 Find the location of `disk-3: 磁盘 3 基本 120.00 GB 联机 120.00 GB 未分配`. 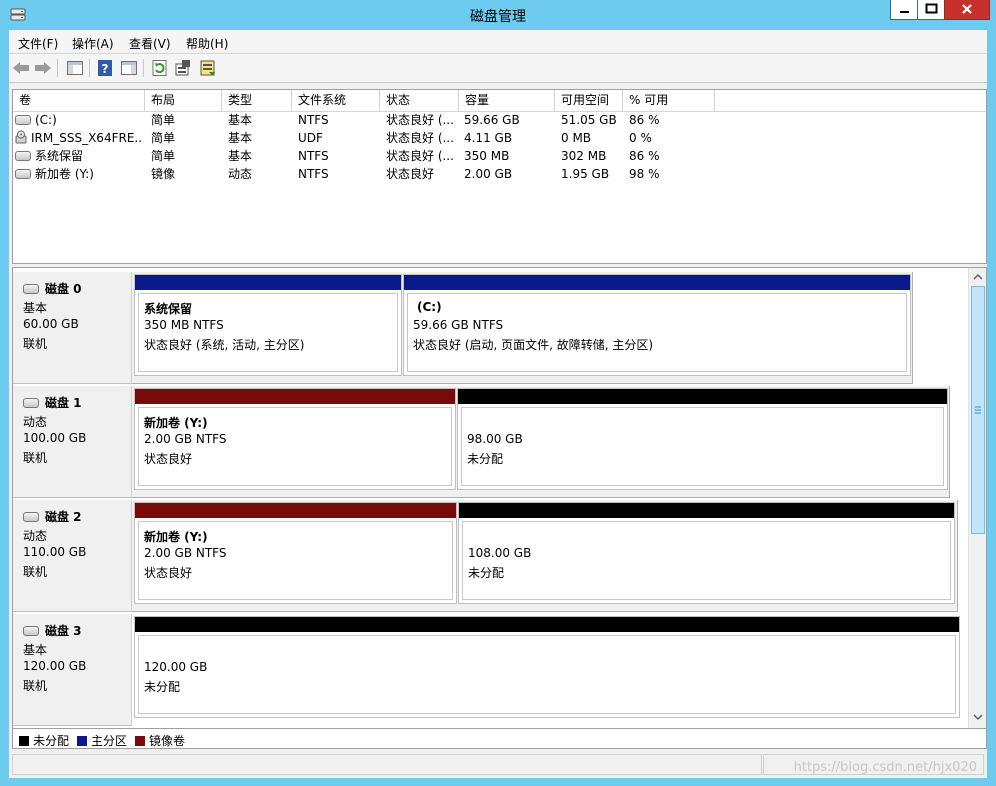

disk-3: 磁盘 3 基本 120.00 GB 联机 120.00 GB 未分配 is located at coordinates (490, 670).